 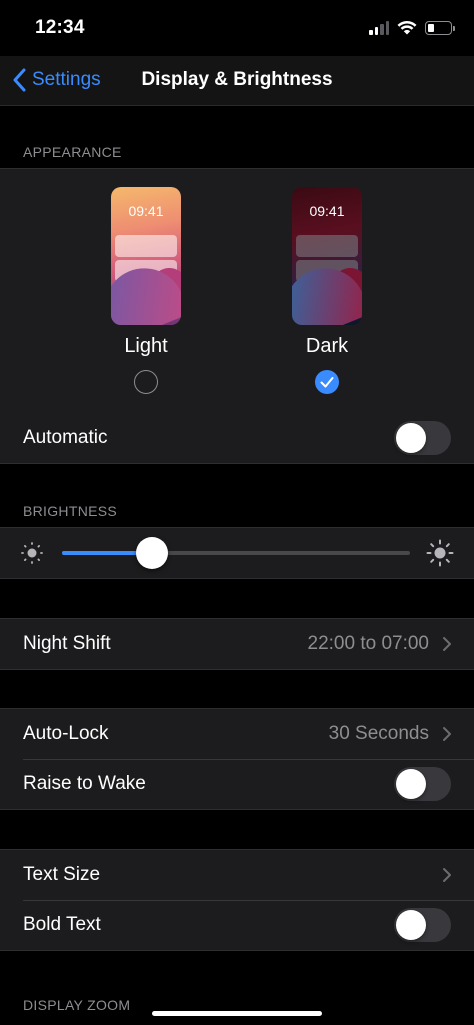 I want to click on light-preview-time: 09:41, so click(x=146, y=211).